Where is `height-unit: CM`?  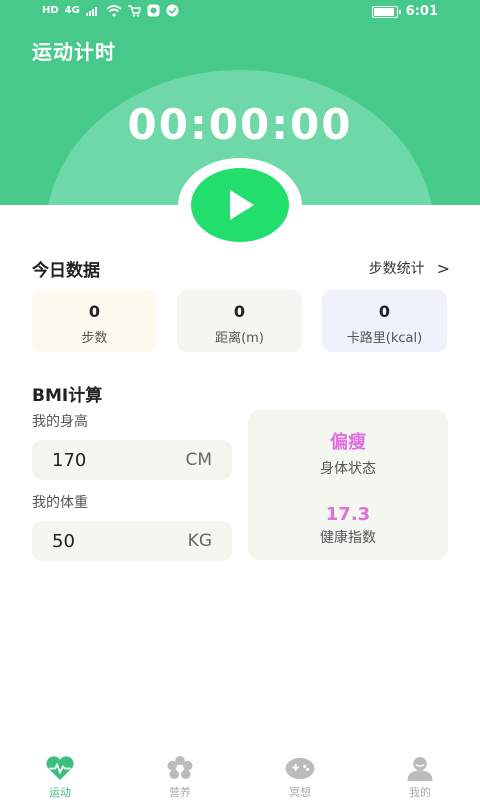 height-unit: CM is located at coordinates (198, 460).